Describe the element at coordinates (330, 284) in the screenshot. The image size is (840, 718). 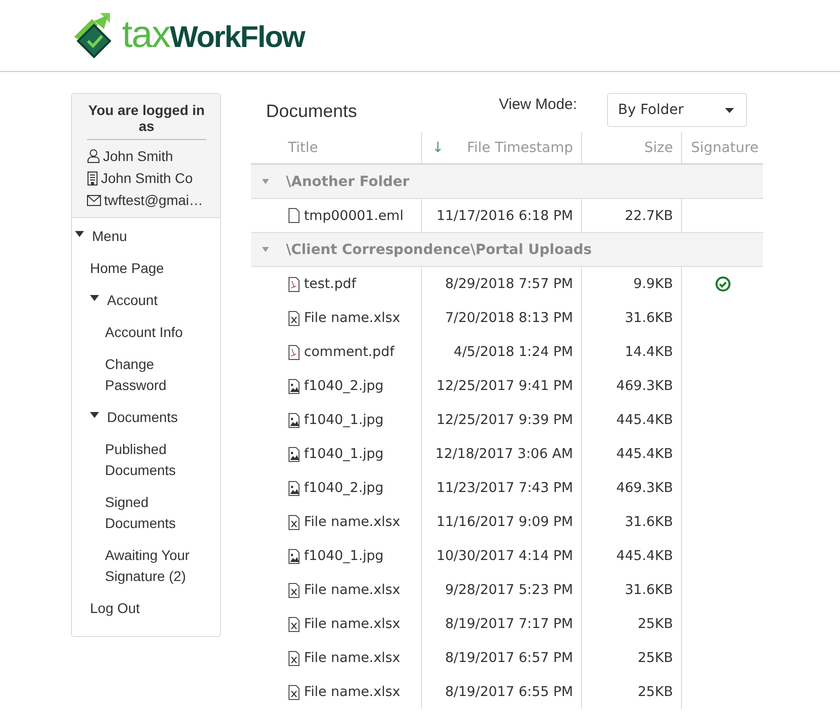
I see `file-name: test.pdf` at that location.